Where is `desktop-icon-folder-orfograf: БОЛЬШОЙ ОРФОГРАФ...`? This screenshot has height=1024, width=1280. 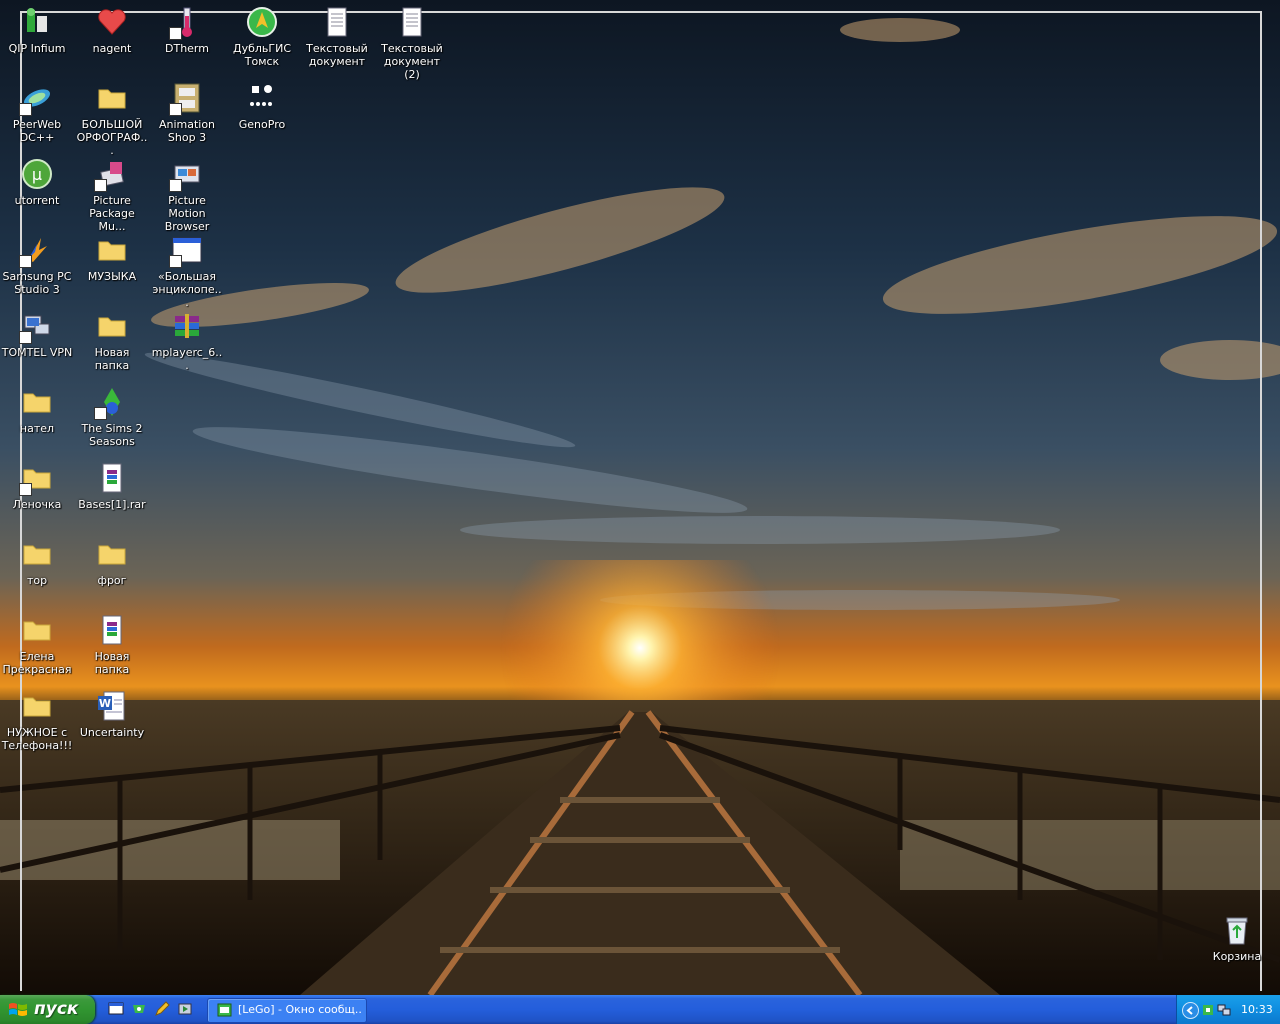 desktop-icon-folder-orfograf: БОЛЬШОЙ ОРФОГРАФ... is located at coordinates (112, 118).